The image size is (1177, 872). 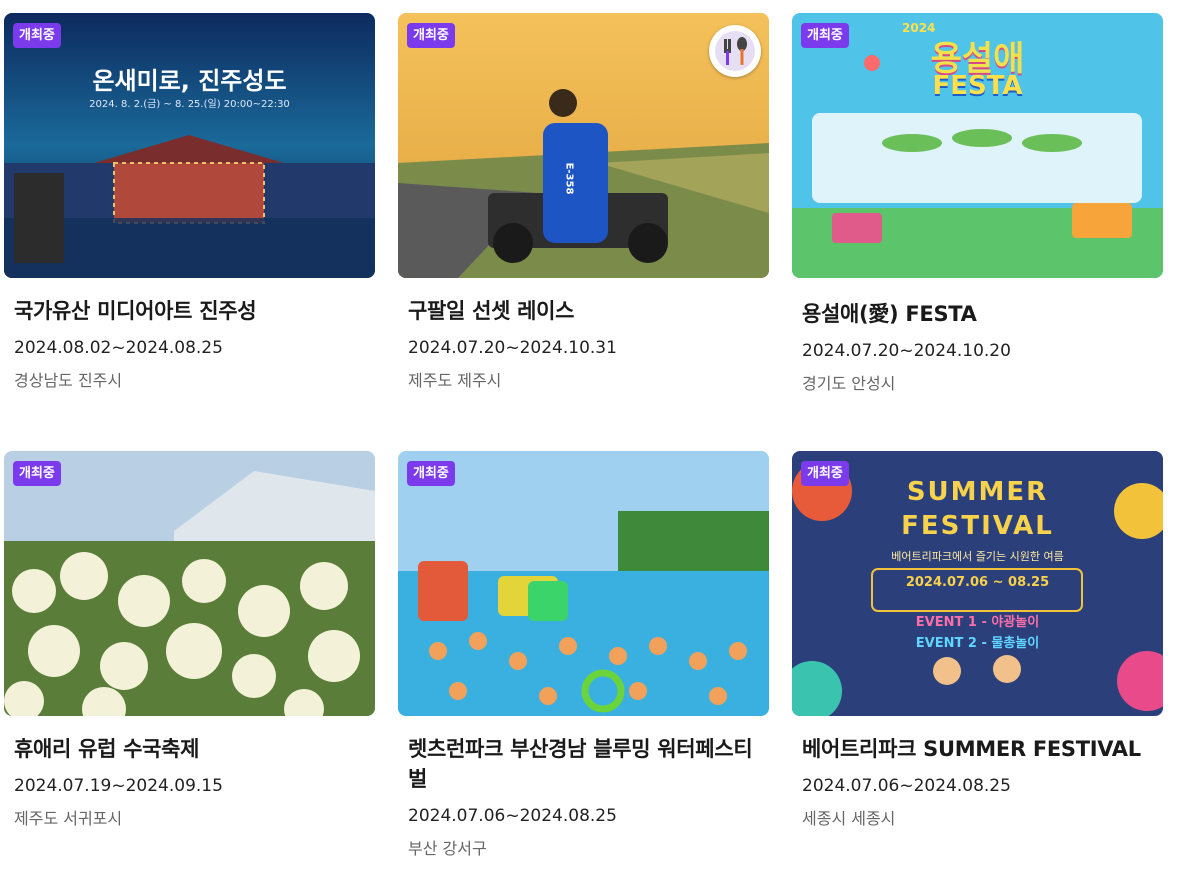 What do you see at coordinates (68, 380) in the screenshot?
I see `card-location: 경상남도 진주시` at bounding box center [68, 380].